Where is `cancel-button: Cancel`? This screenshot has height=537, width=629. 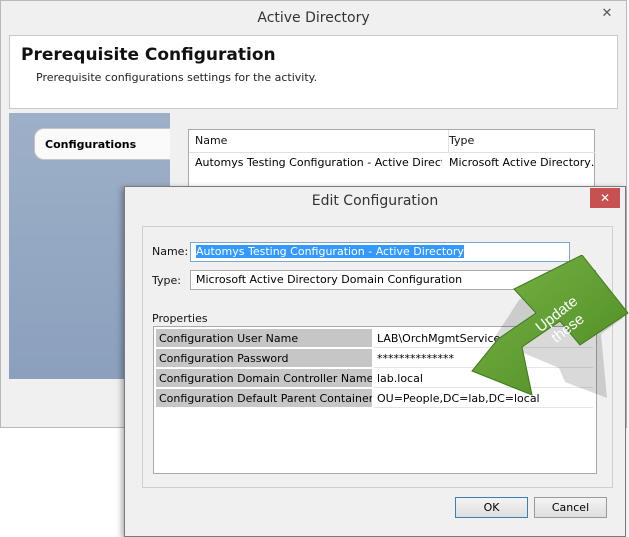 cancel-button: Cancel is located at coordinates (570, 507).